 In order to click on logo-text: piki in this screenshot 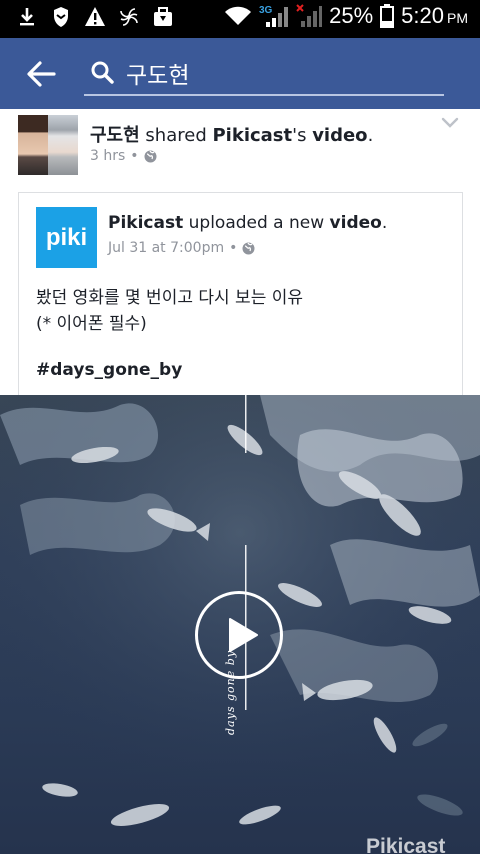, I will do `click(66, 237)`.